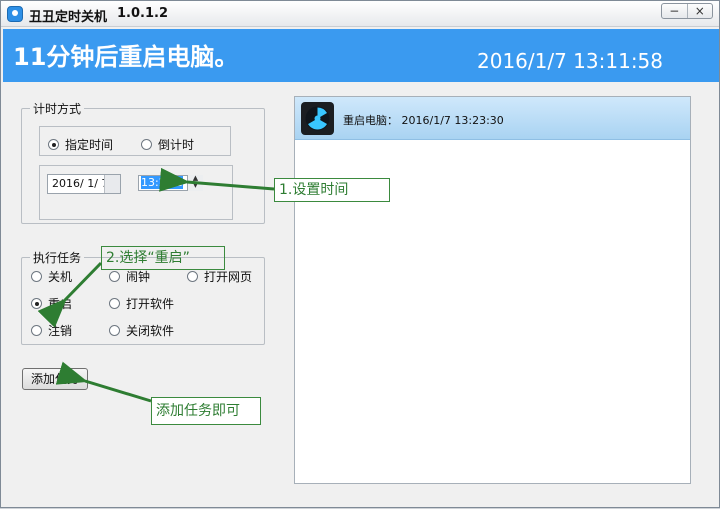 The image size is (720, 509). I want to click on arrow-to-time-input, so click(217, 179).